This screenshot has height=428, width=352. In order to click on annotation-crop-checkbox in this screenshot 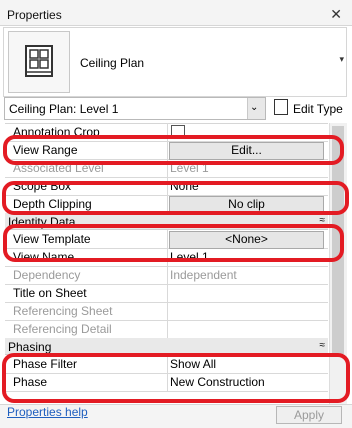, I will do `click(178, 132)`.